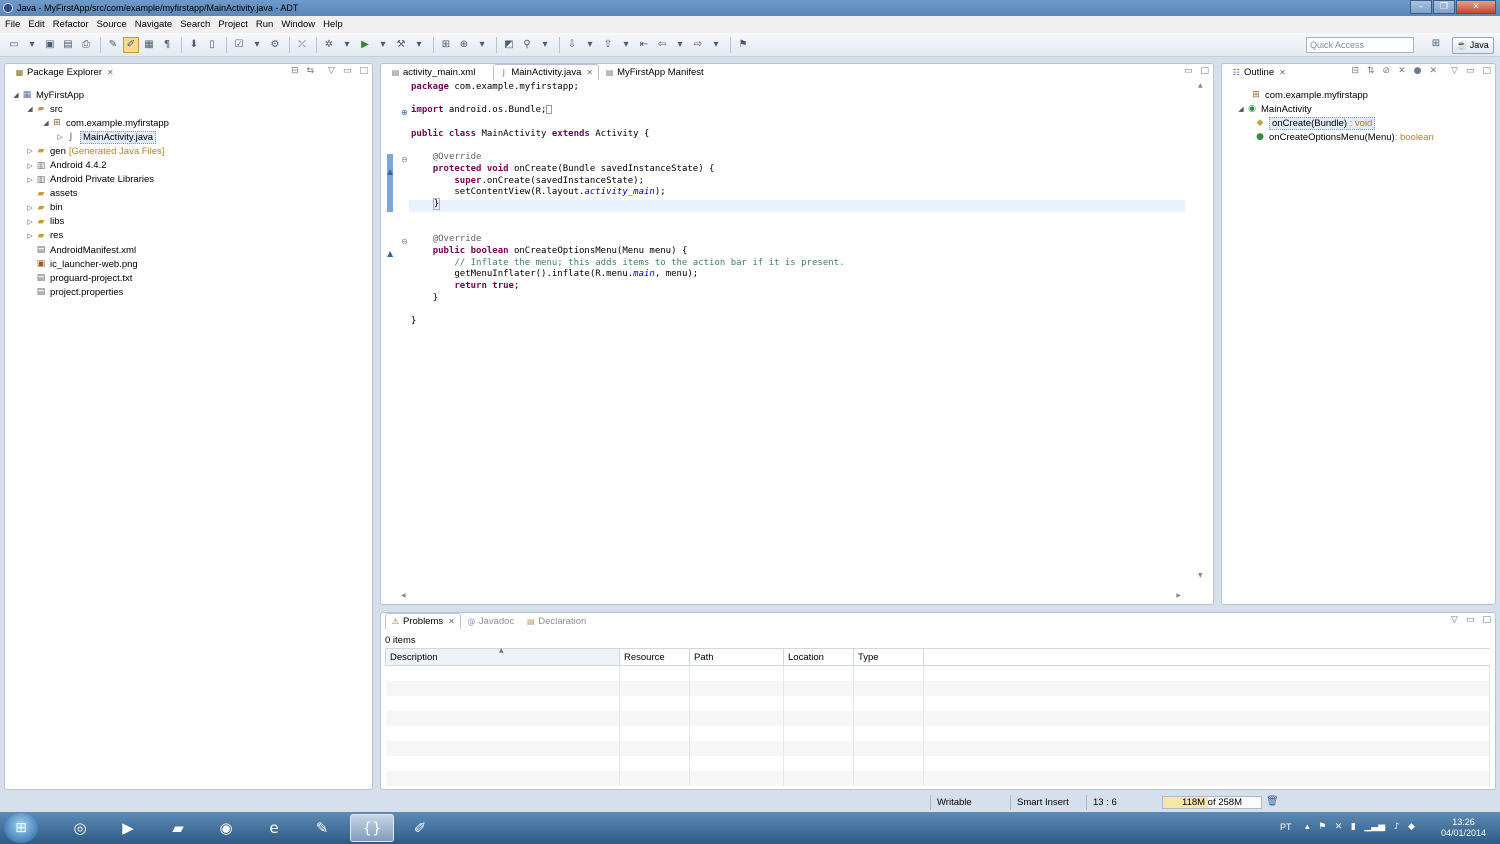 The image size is (1500, 844). I want to click on debug-icon: ✲, so click(329, 45).